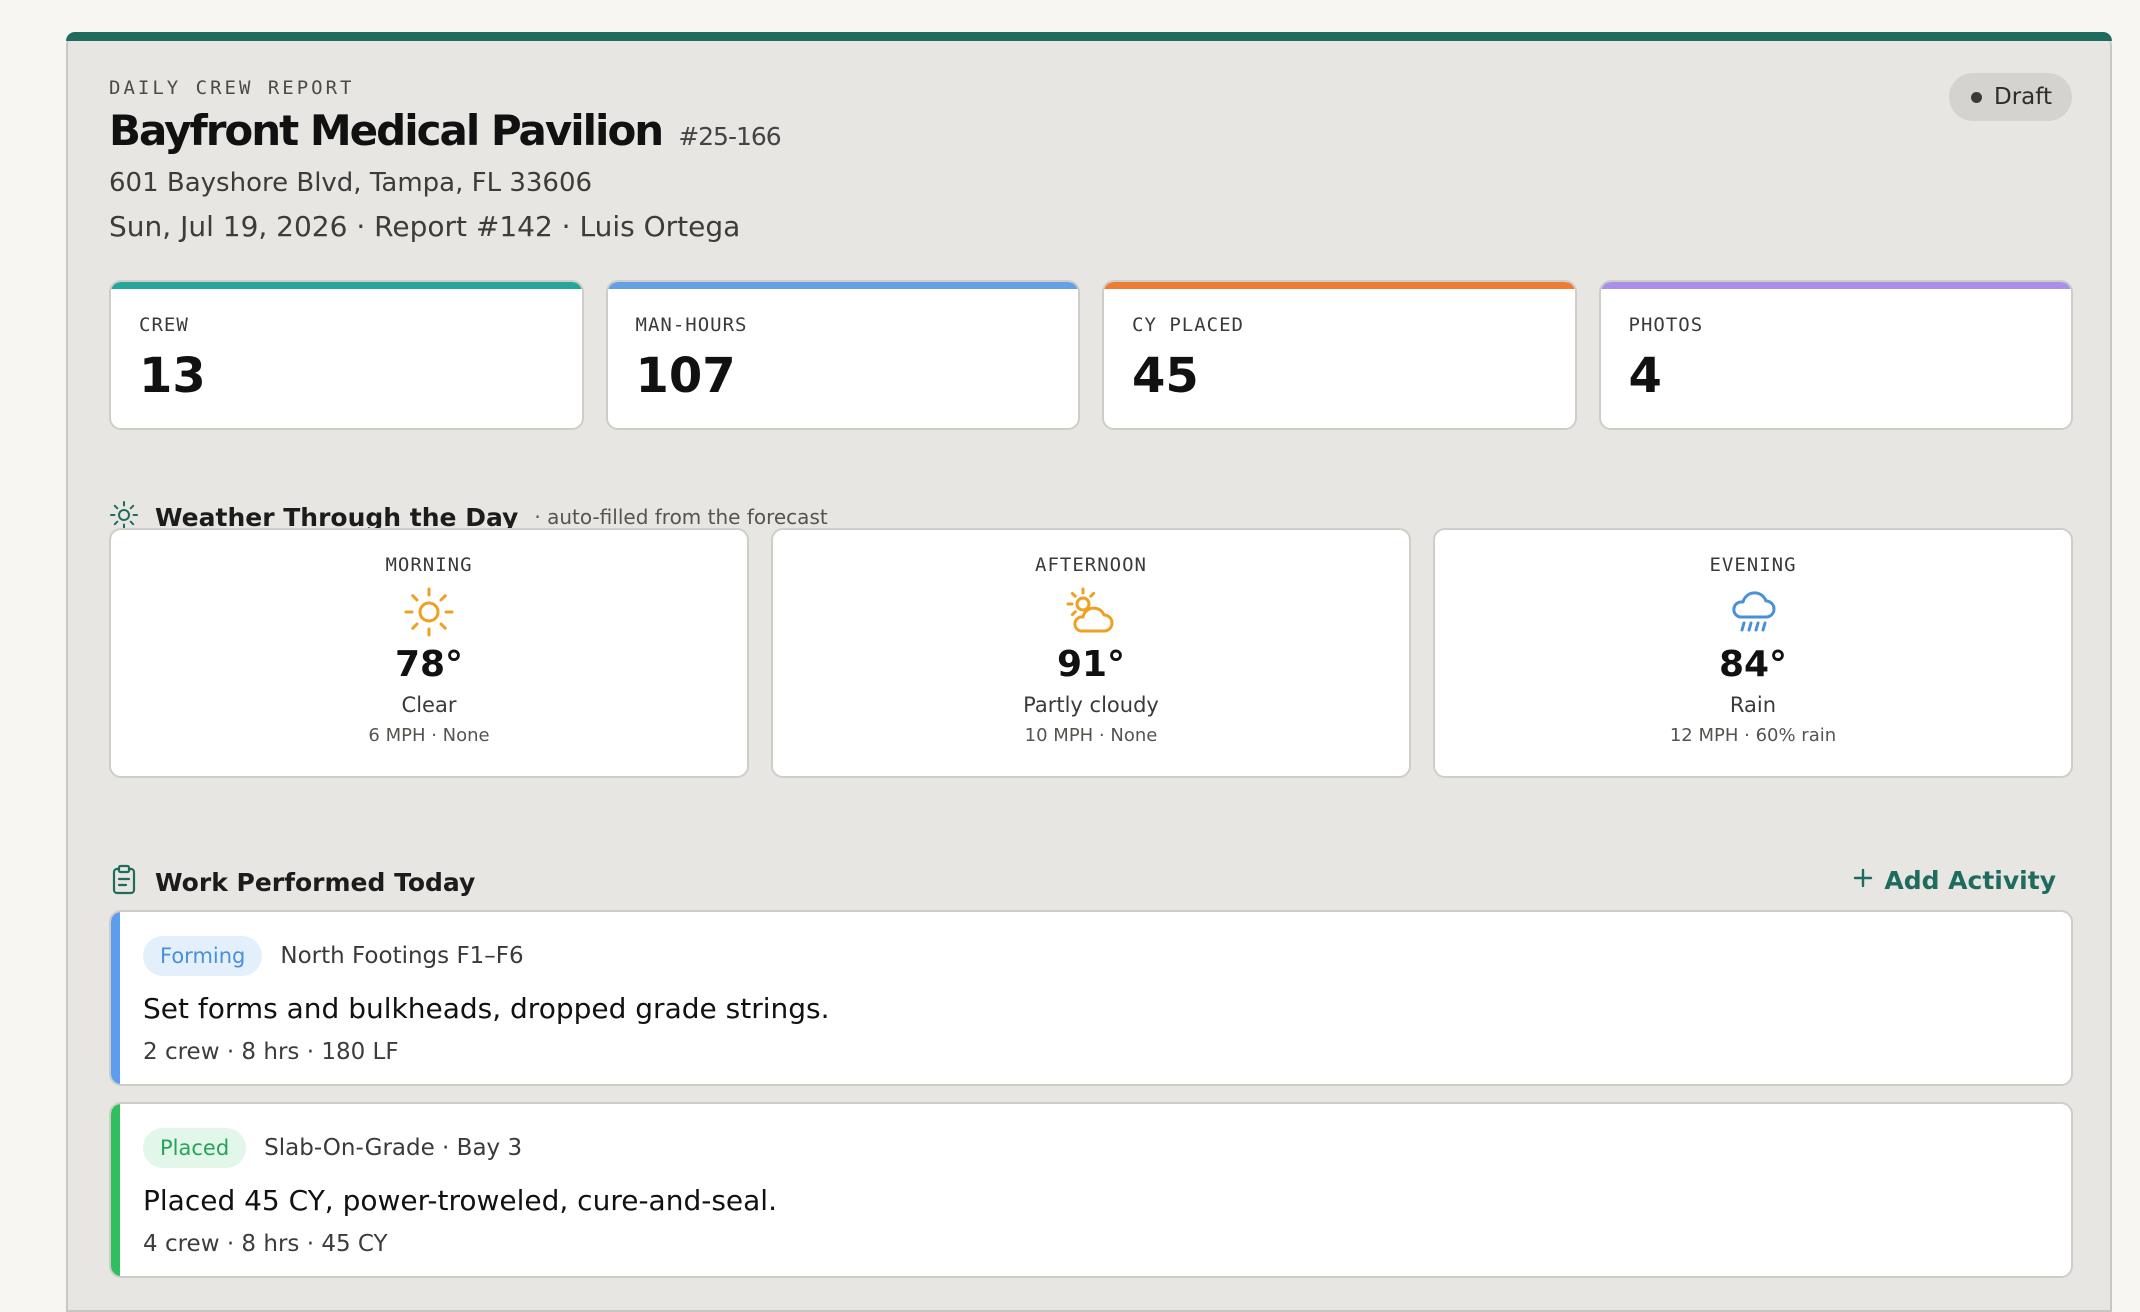 The width and height of the screenshot is (2140, 1312). What do you see at coordinates (1753, 735) in the screenshot?
I see `weather-detail: 12 MPH · 60% rain` at bounding box center [1753, 735].